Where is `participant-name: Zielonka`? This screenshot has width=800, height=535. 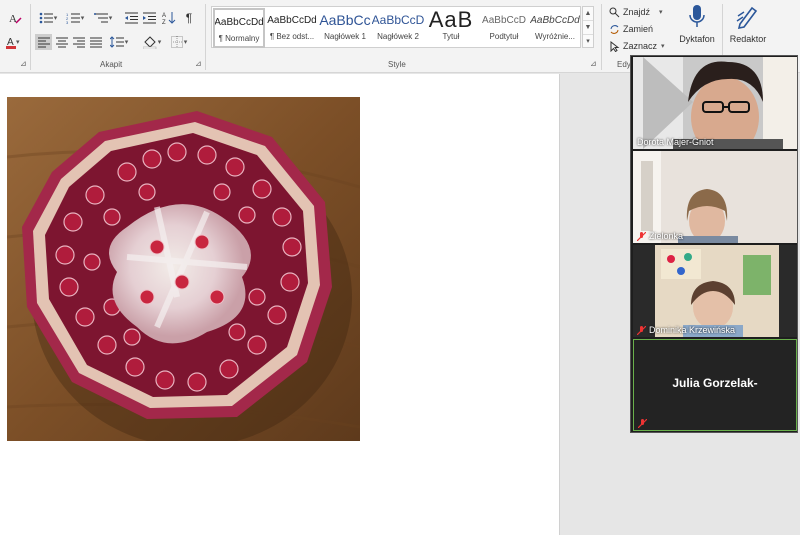
participant-name: Zielonka is located at coordinates (660, 236).